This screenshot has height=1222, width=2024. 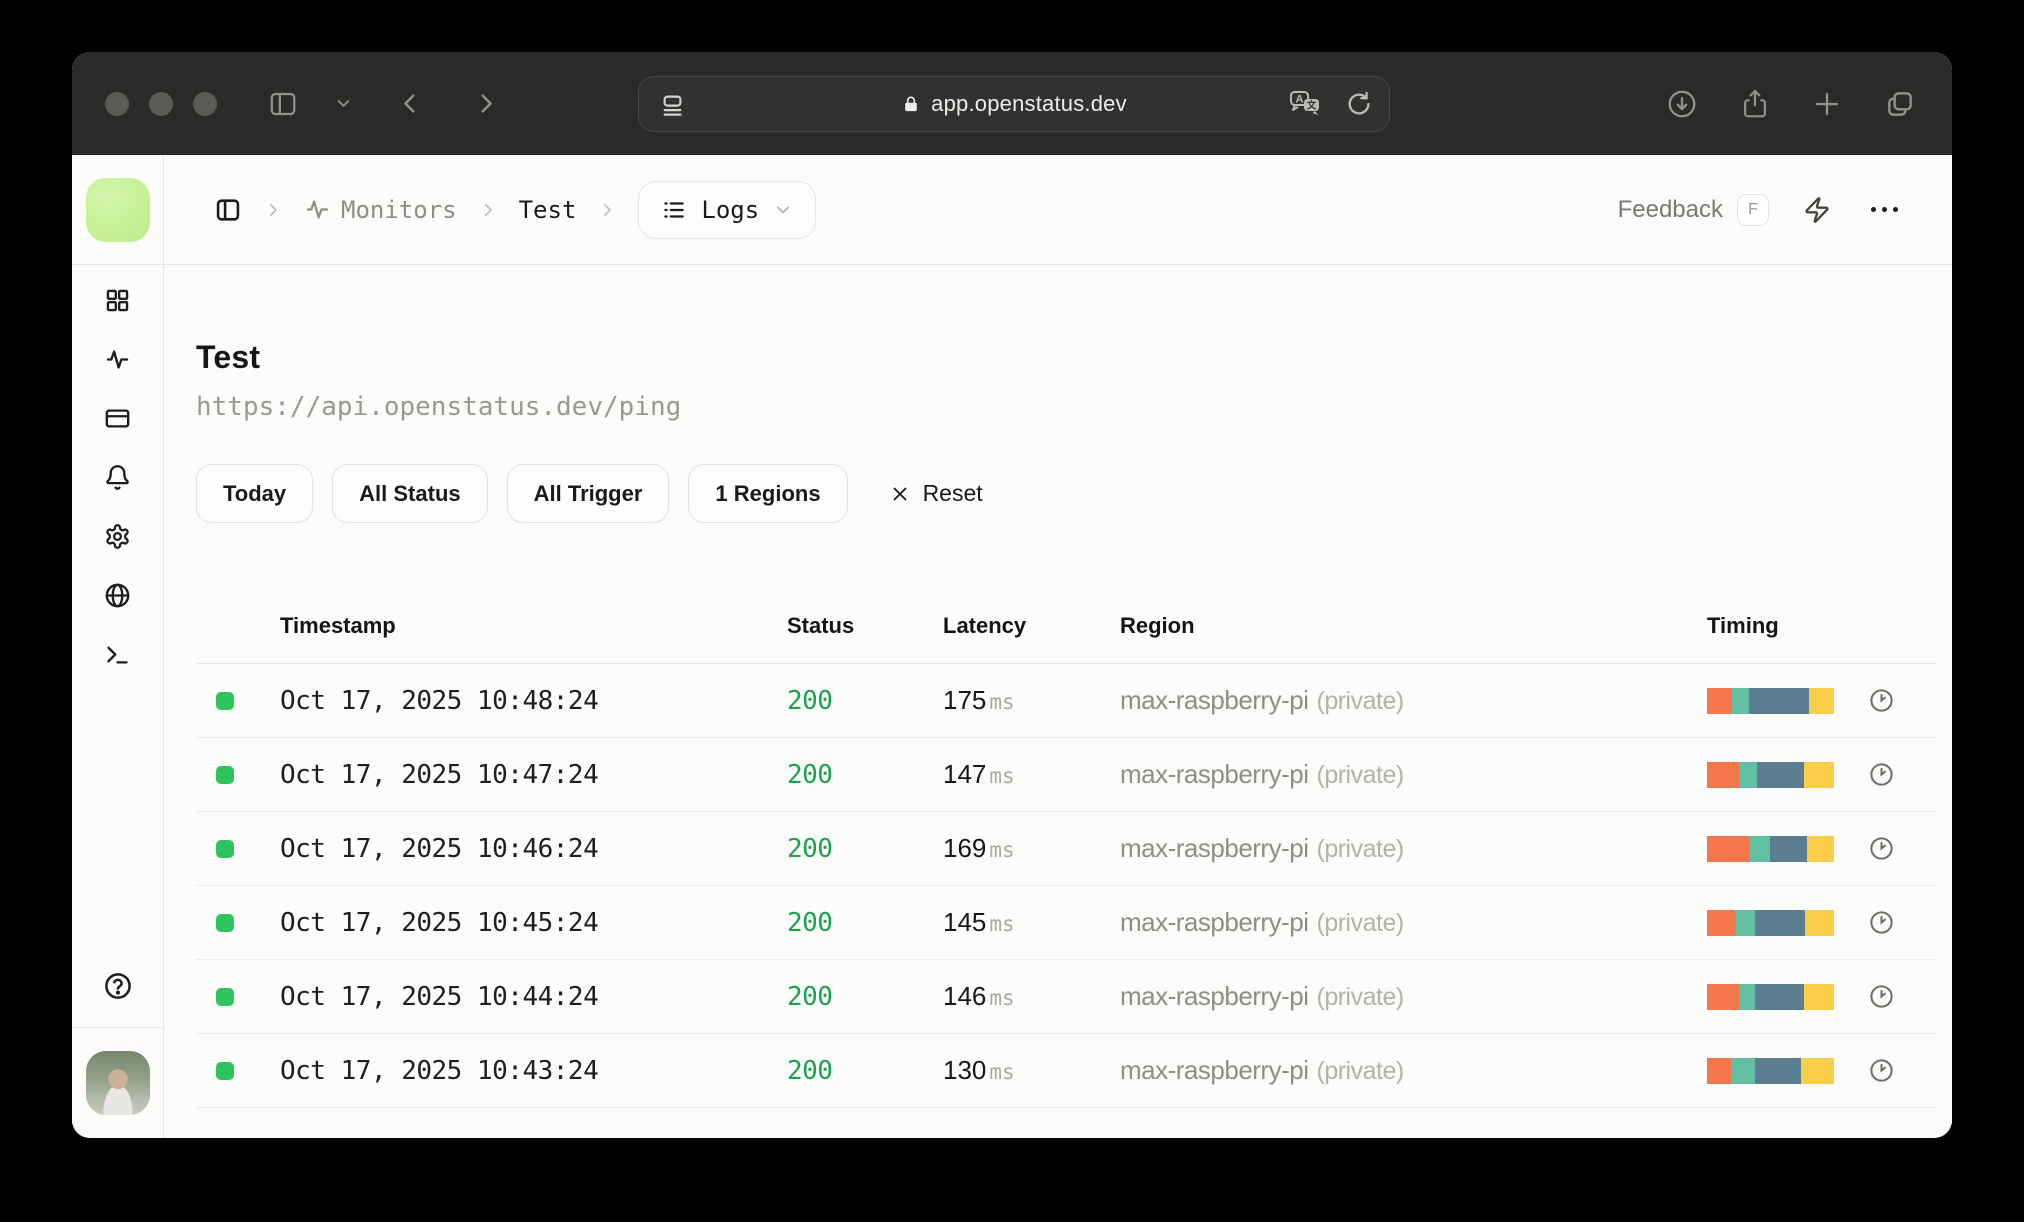 I want to click on browser-sidebar-toggle-icon, so click(x=283, y=104).